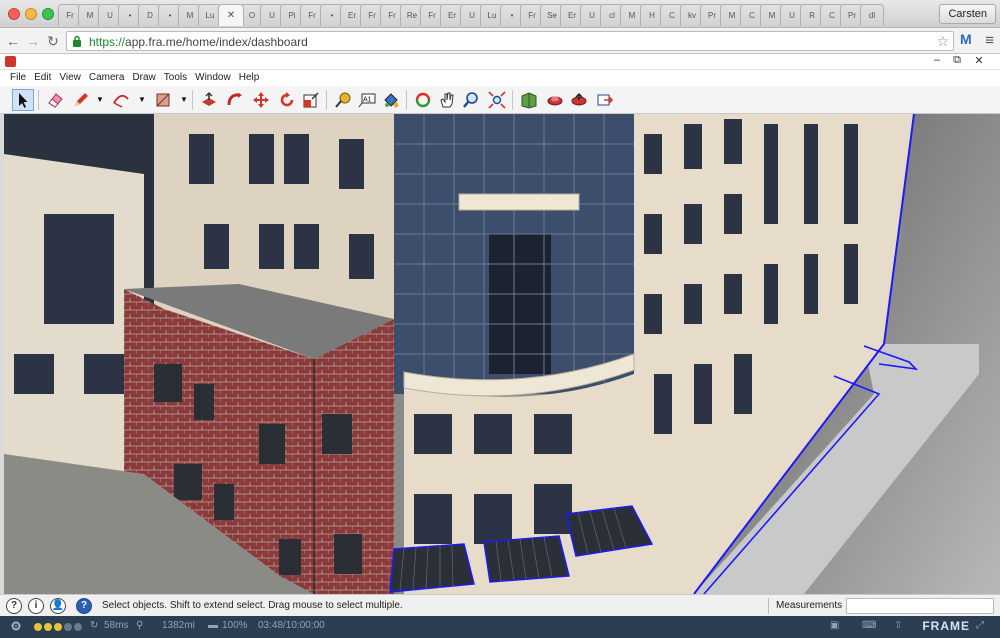 The image size is (1000, 638). What do you see at coordinates (937, 60) in the screenshot?
I see `app-minimize-button: –` at bounding box center [937, 60].